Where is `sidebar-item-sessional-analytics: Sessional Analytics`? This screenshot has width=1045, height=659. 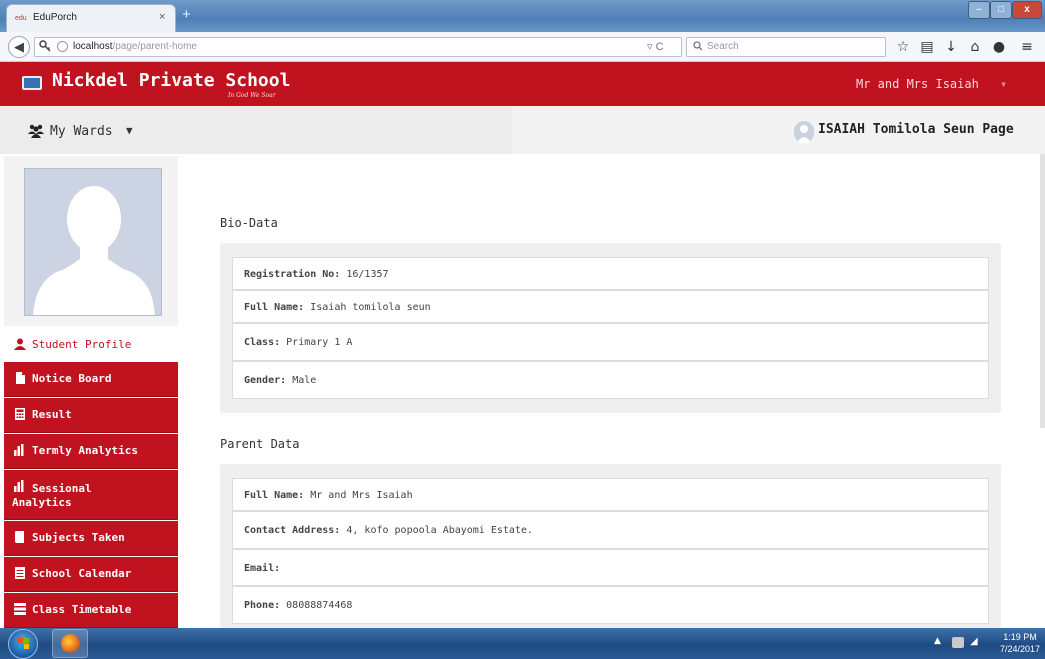
sidebar-item-sessional-analytics: Sessional Analytics is located at coordinates (91, 495).